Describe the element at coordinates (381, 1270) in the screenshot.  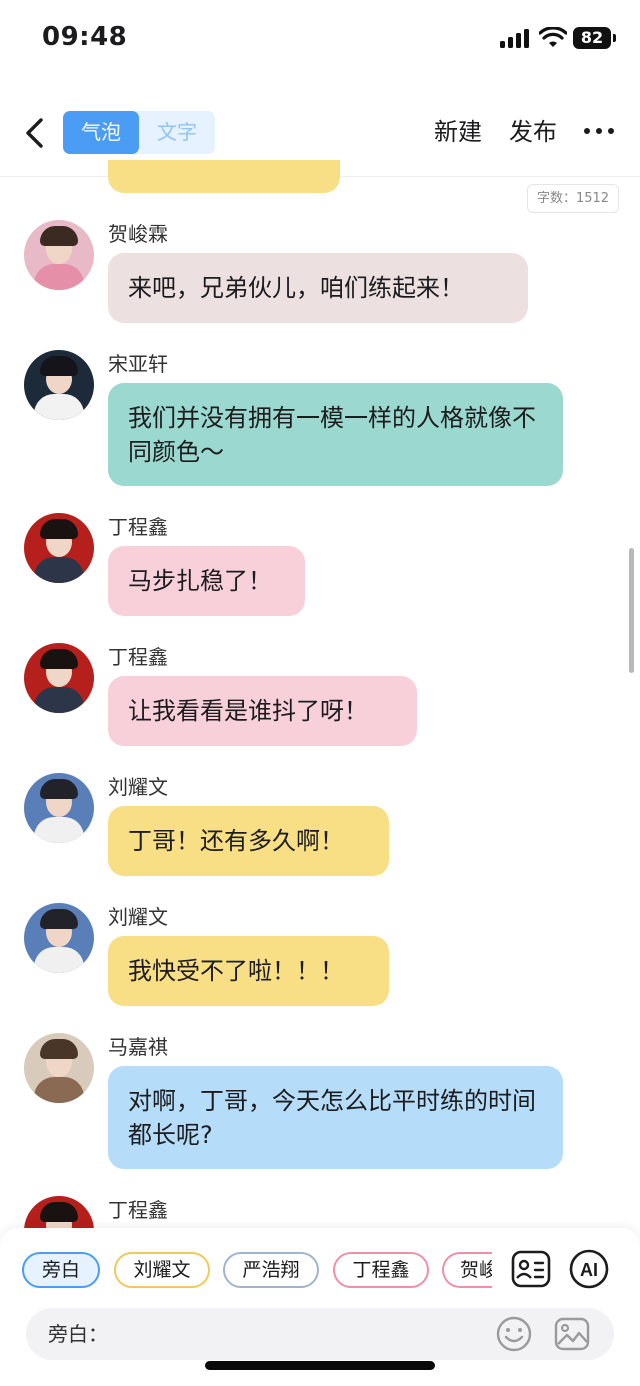
I see `character-chip: 丁程鑫` at that location.